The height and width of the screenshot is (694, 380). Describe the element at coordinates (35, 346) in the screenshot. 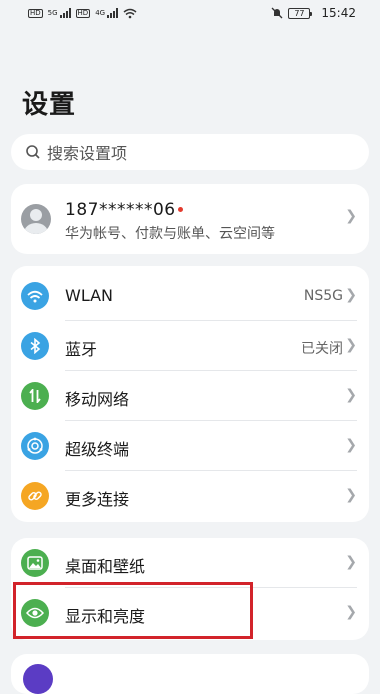

I see `bluetooth-icon` at that location.